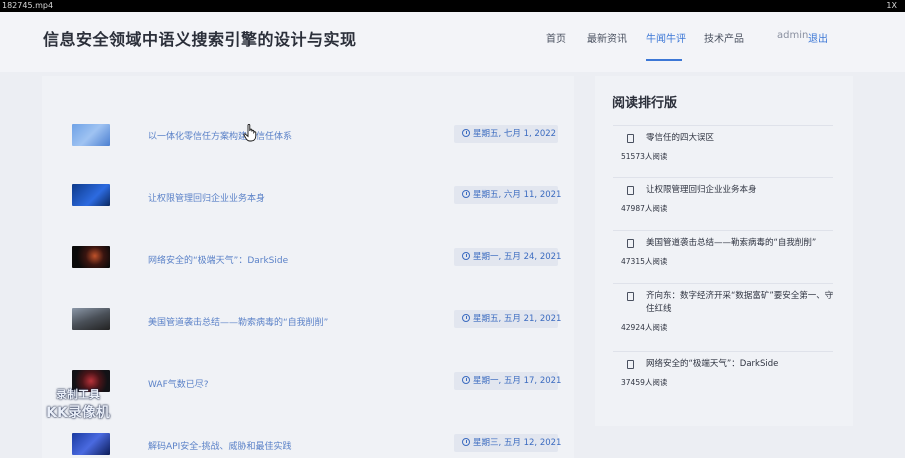 This screenshot has height=458, width=905. Describe the element at coordinates (644, 156) in the screenshot. I see `read-count: 51573人阅读` at that location.